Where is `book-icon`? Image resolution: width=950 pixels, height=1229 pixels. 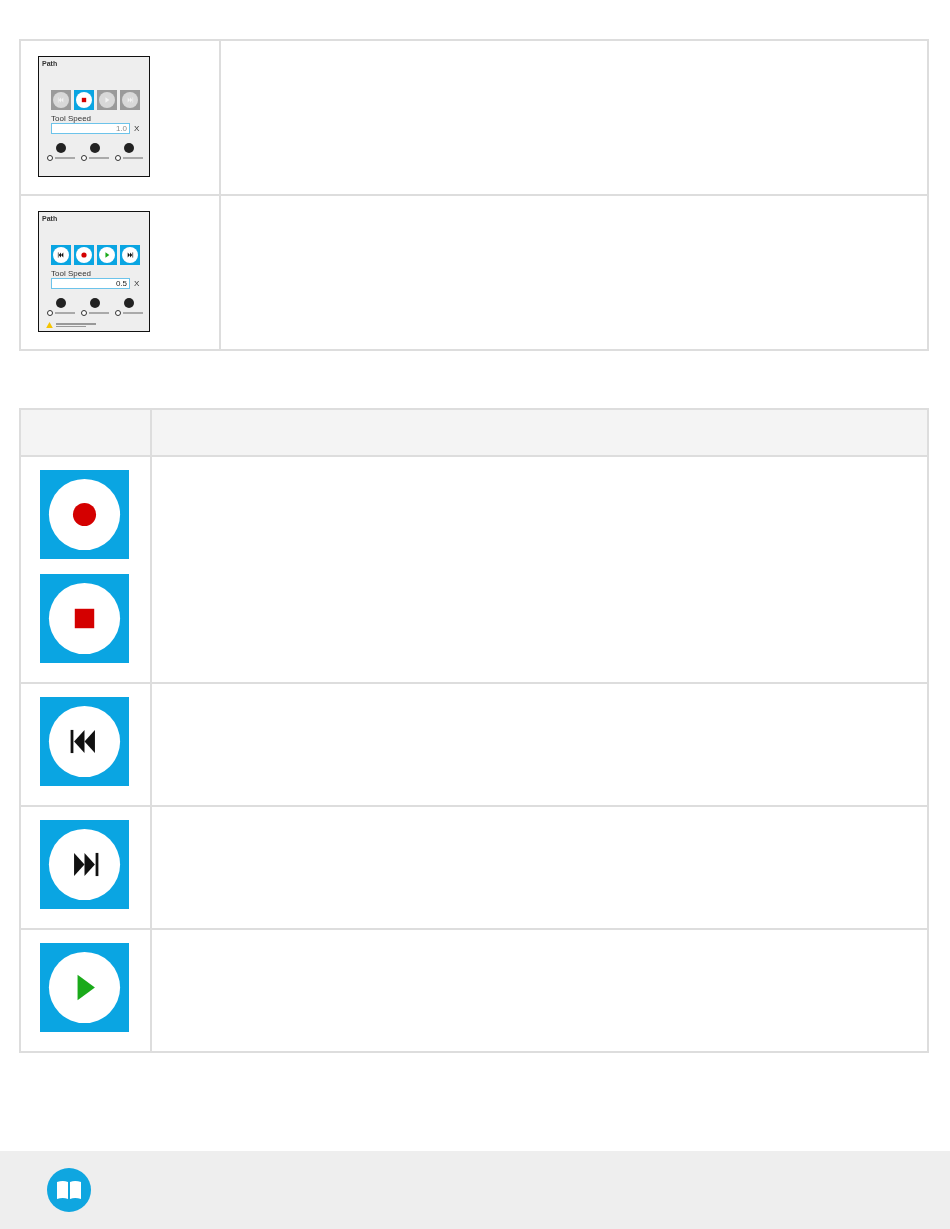 book-icon is located at coordinates (69, 1190).